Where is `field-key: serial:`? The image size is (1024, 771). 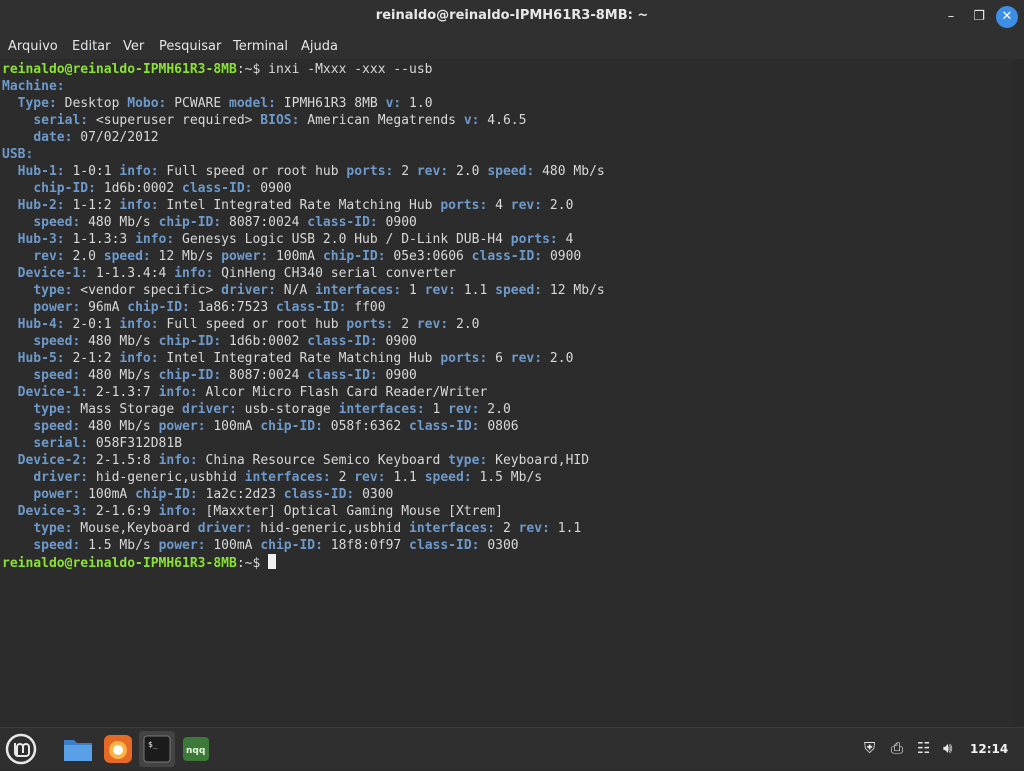 field-key: serial: is located at coordinates (61, 443).